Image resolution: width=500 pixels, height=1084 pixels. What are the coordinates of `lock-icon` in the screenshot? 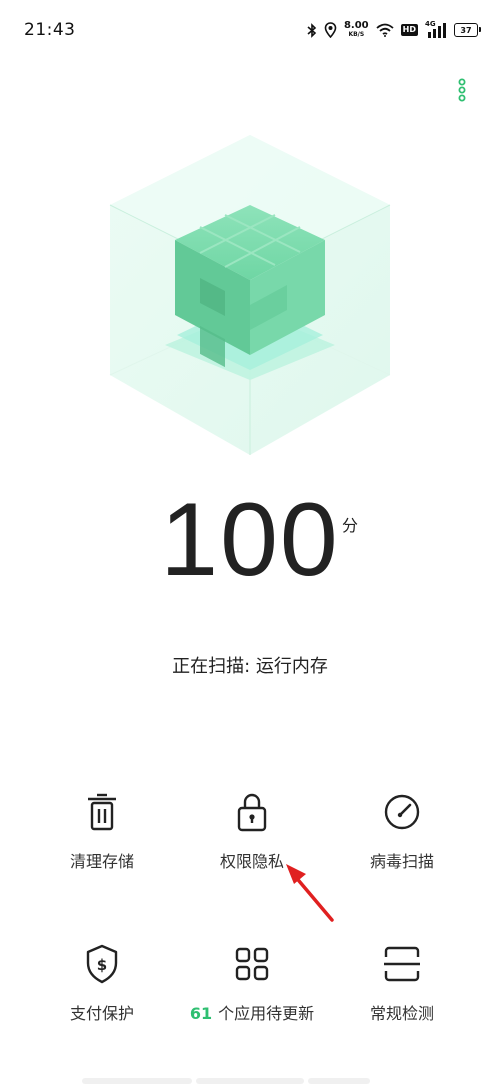 It's located at (252, 812).